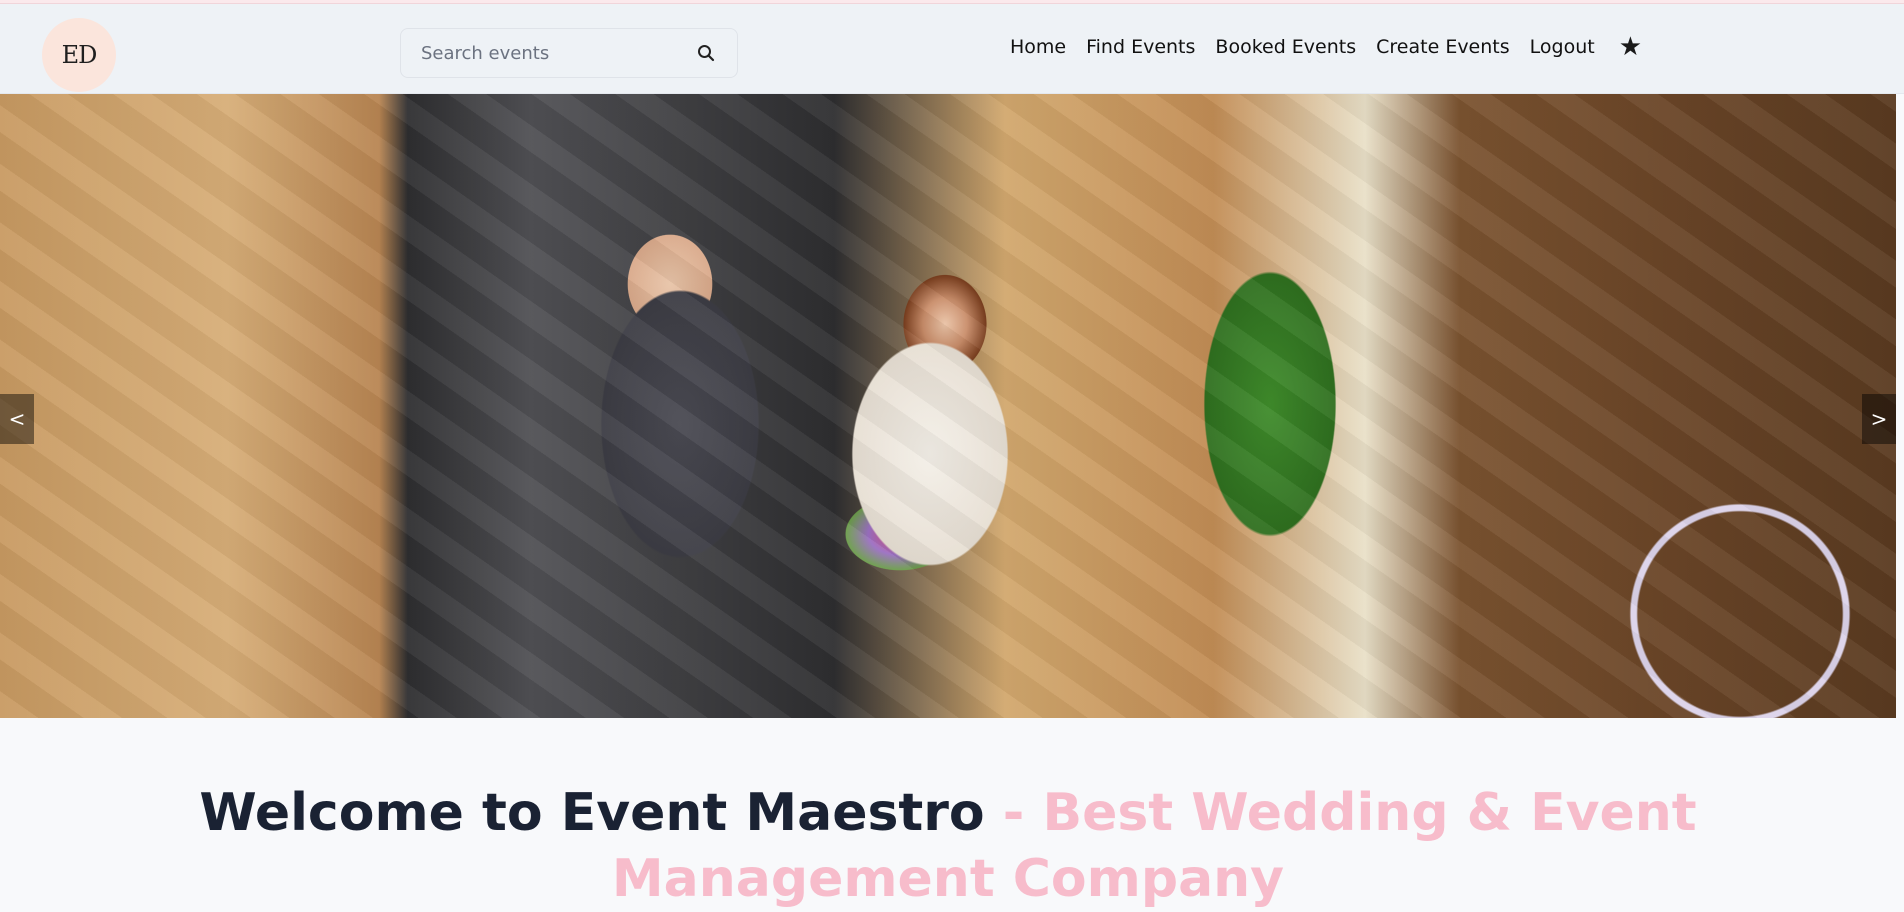 This screenshot has width=1904, height=912. What do you see at coordinates (1038, 47) in the screenshot?
I see `nav-home: Home` at bounding box center [1038, 47].